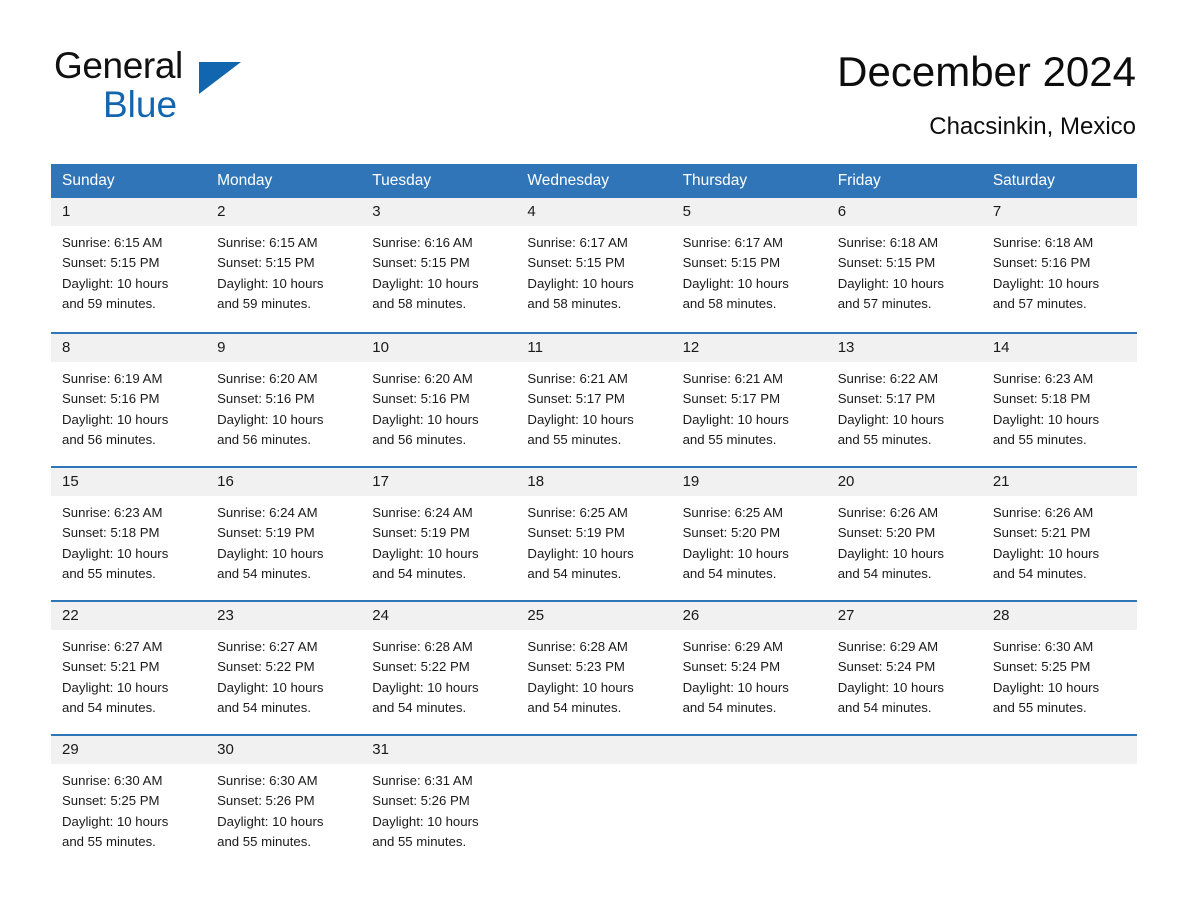  What do you see at coordinates (886, 399) in the screenshot?
I see `detail-sunset: Sunset: 5:17 PM` at bounding box center [886, 399].